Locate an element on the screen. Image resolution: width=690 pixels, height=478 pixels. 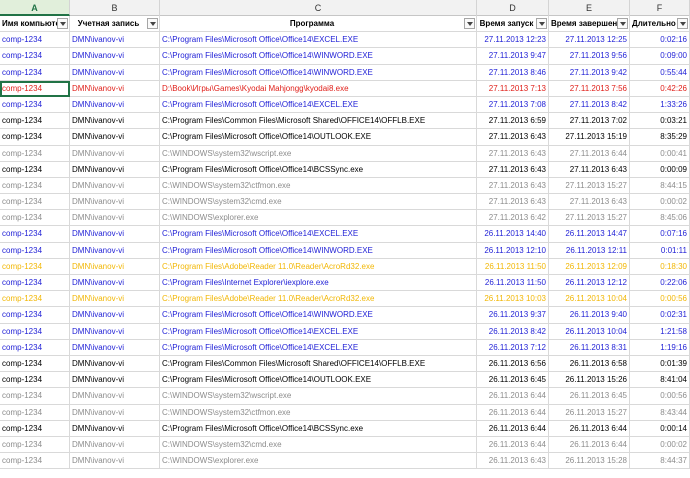
column-header-a: A is located at coordinates (35, 8).